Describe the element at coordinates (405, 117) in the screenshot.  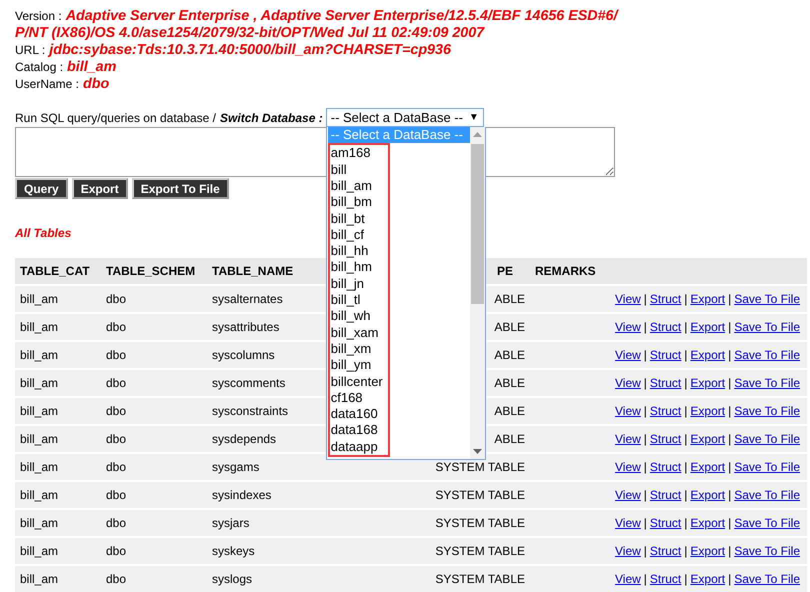
I see `database-select: -- Select a DataBase -- ▼` at that location.